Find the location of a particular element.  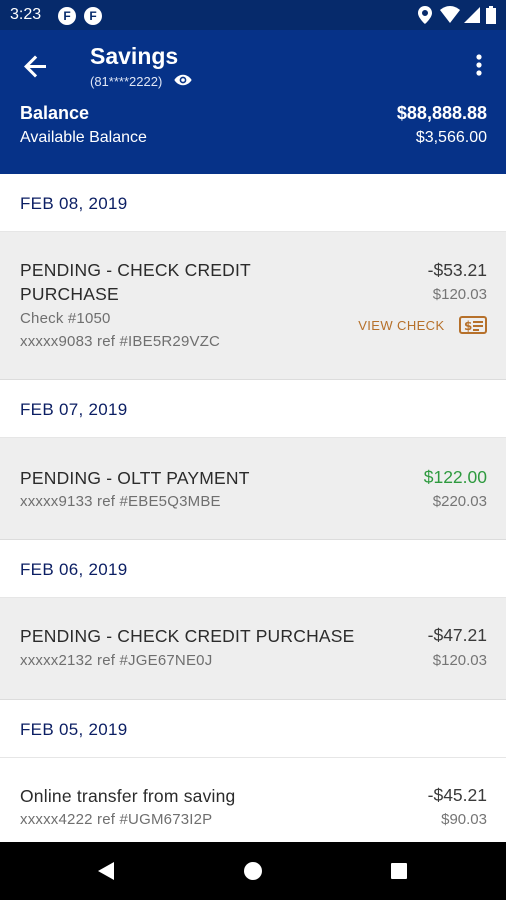

transaction-description: PENDING - CHECK CREDIT is located at coordinates (135, 270).